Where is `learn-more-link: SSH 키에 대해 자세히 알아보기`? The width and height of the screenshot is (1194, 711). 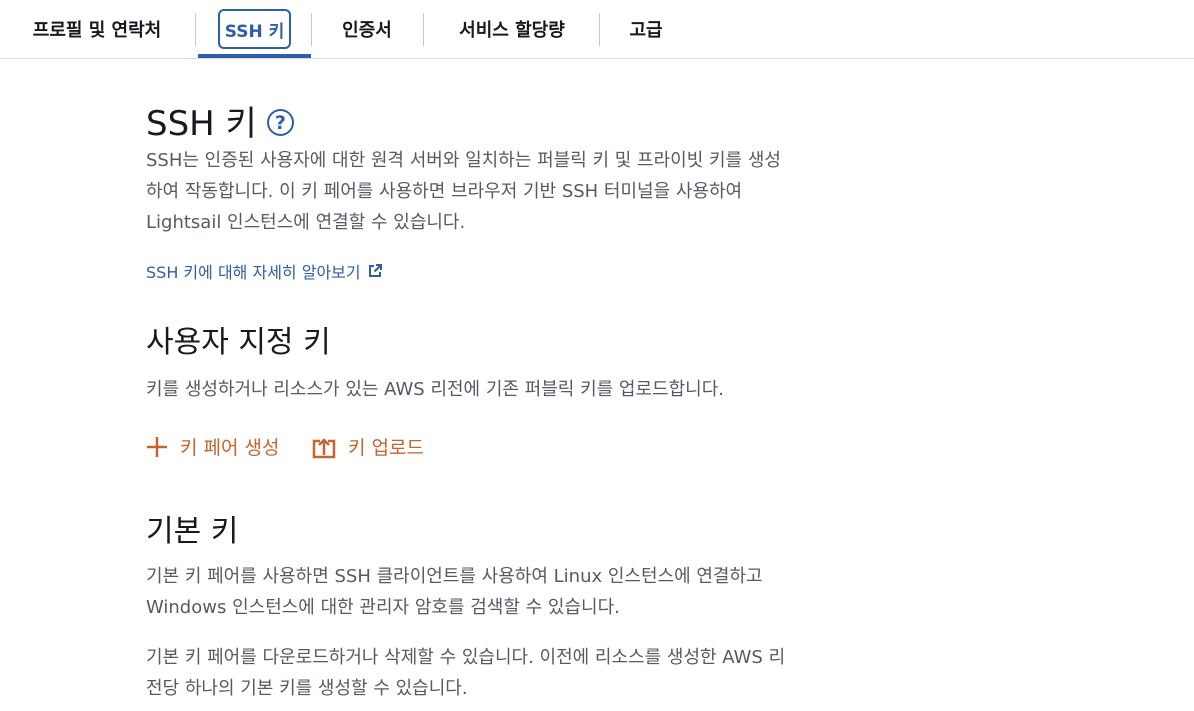 learn-more-link: SSH 키에 대해 자세히 알아보기 is located at coordinates (264, 271).